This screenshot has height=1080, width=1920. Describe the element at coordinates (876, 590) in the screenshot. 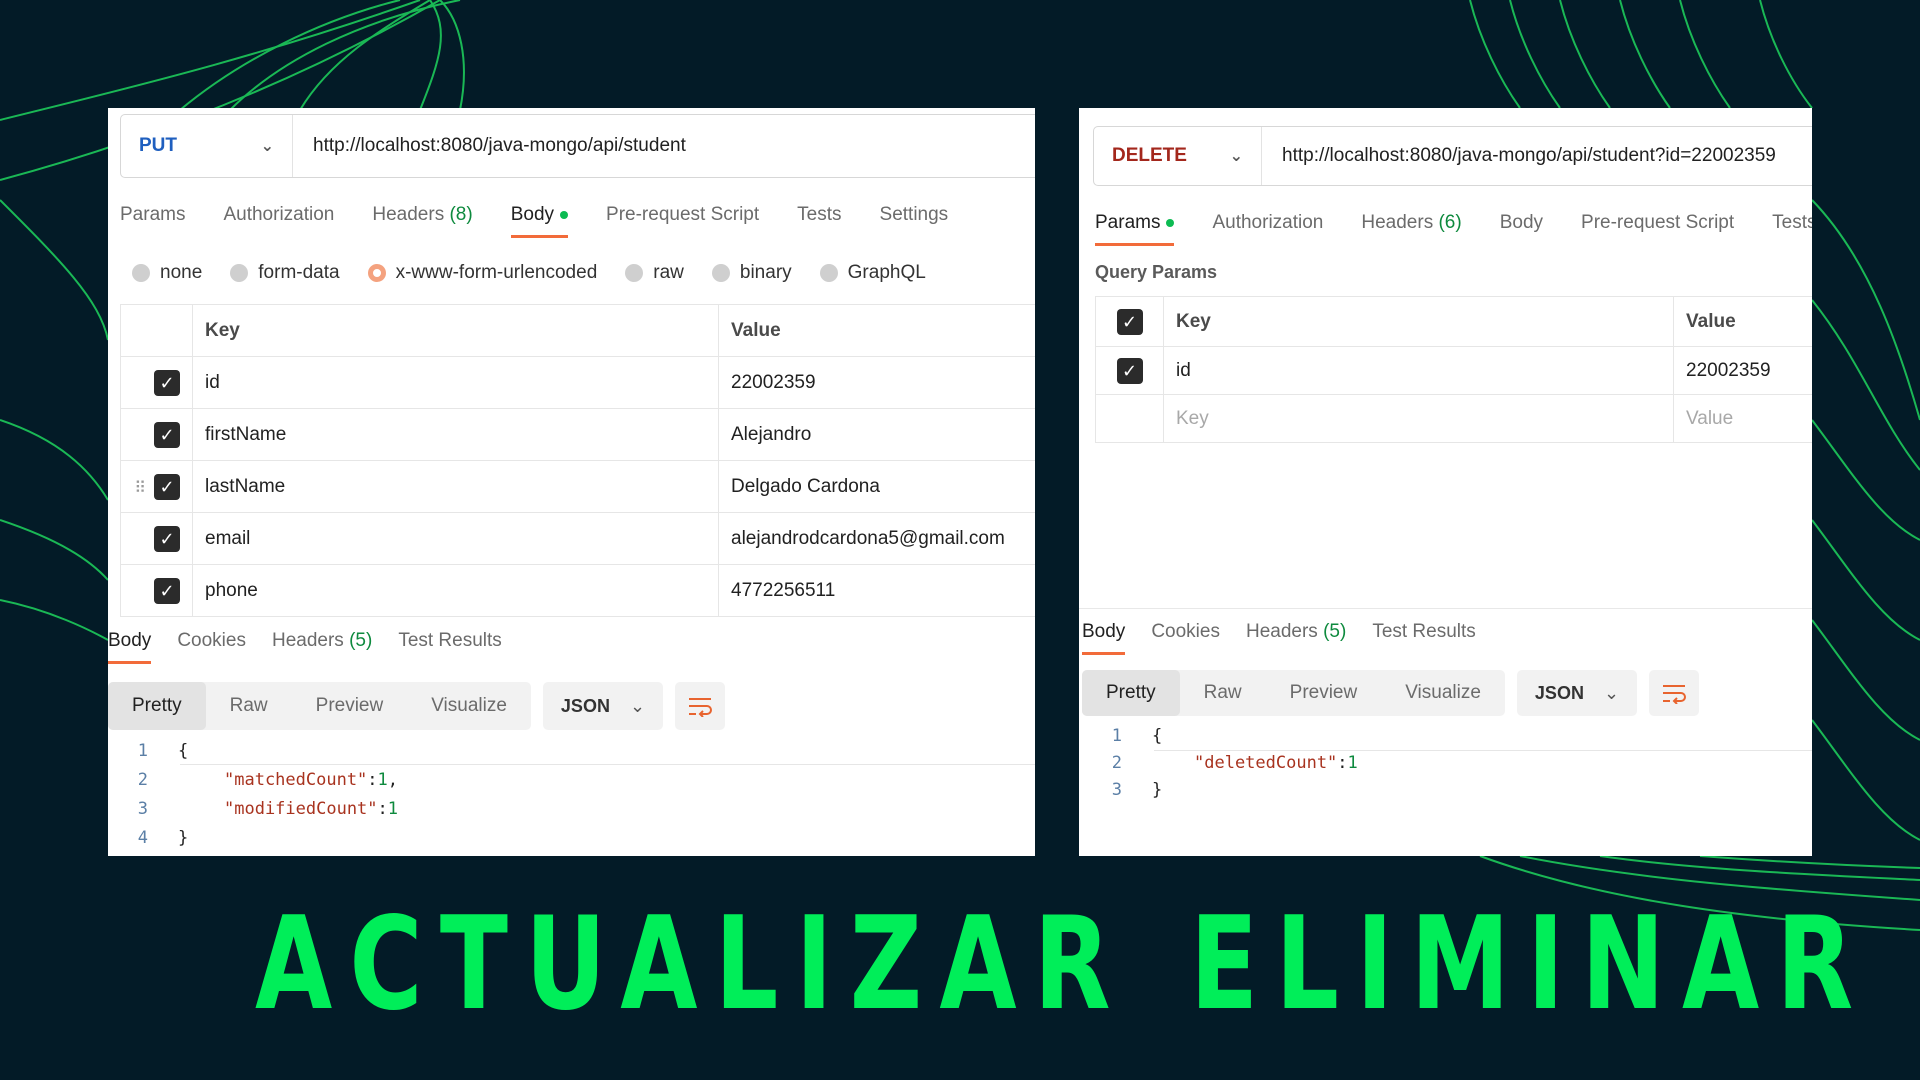

I see `row-value: 4772256511` at that location.